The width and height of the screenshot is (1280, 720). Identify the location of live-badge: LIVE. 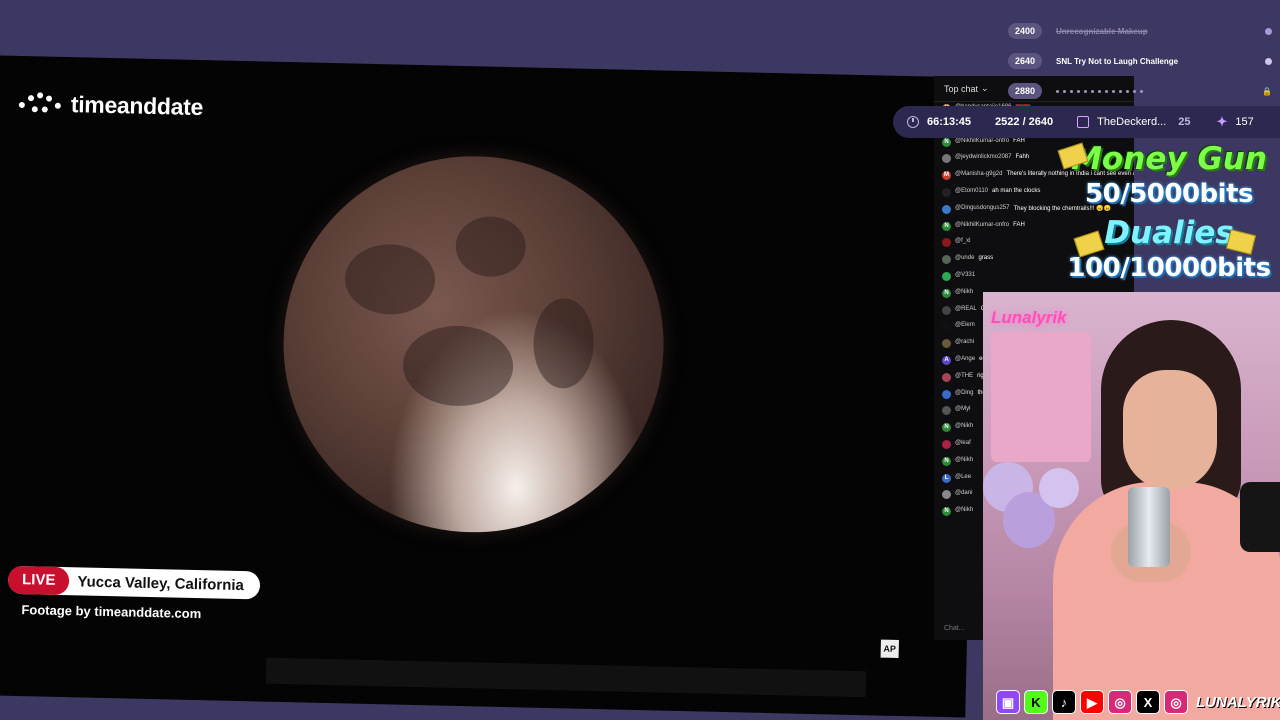
(38, 580).